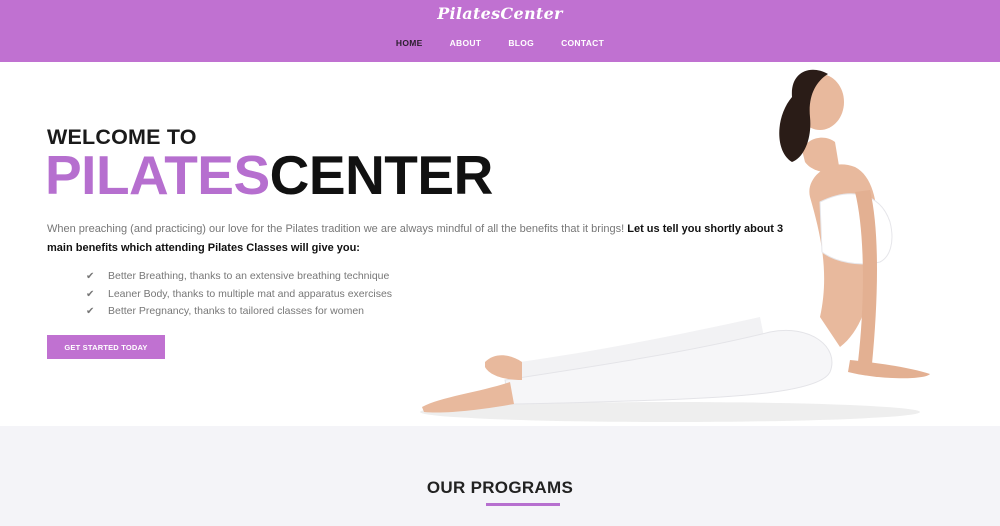  What do you see at coordinates (106, 347) in the screenshot?
I see `get-started-button: GET STARTED TODAY` at bounding box center [106, 347].